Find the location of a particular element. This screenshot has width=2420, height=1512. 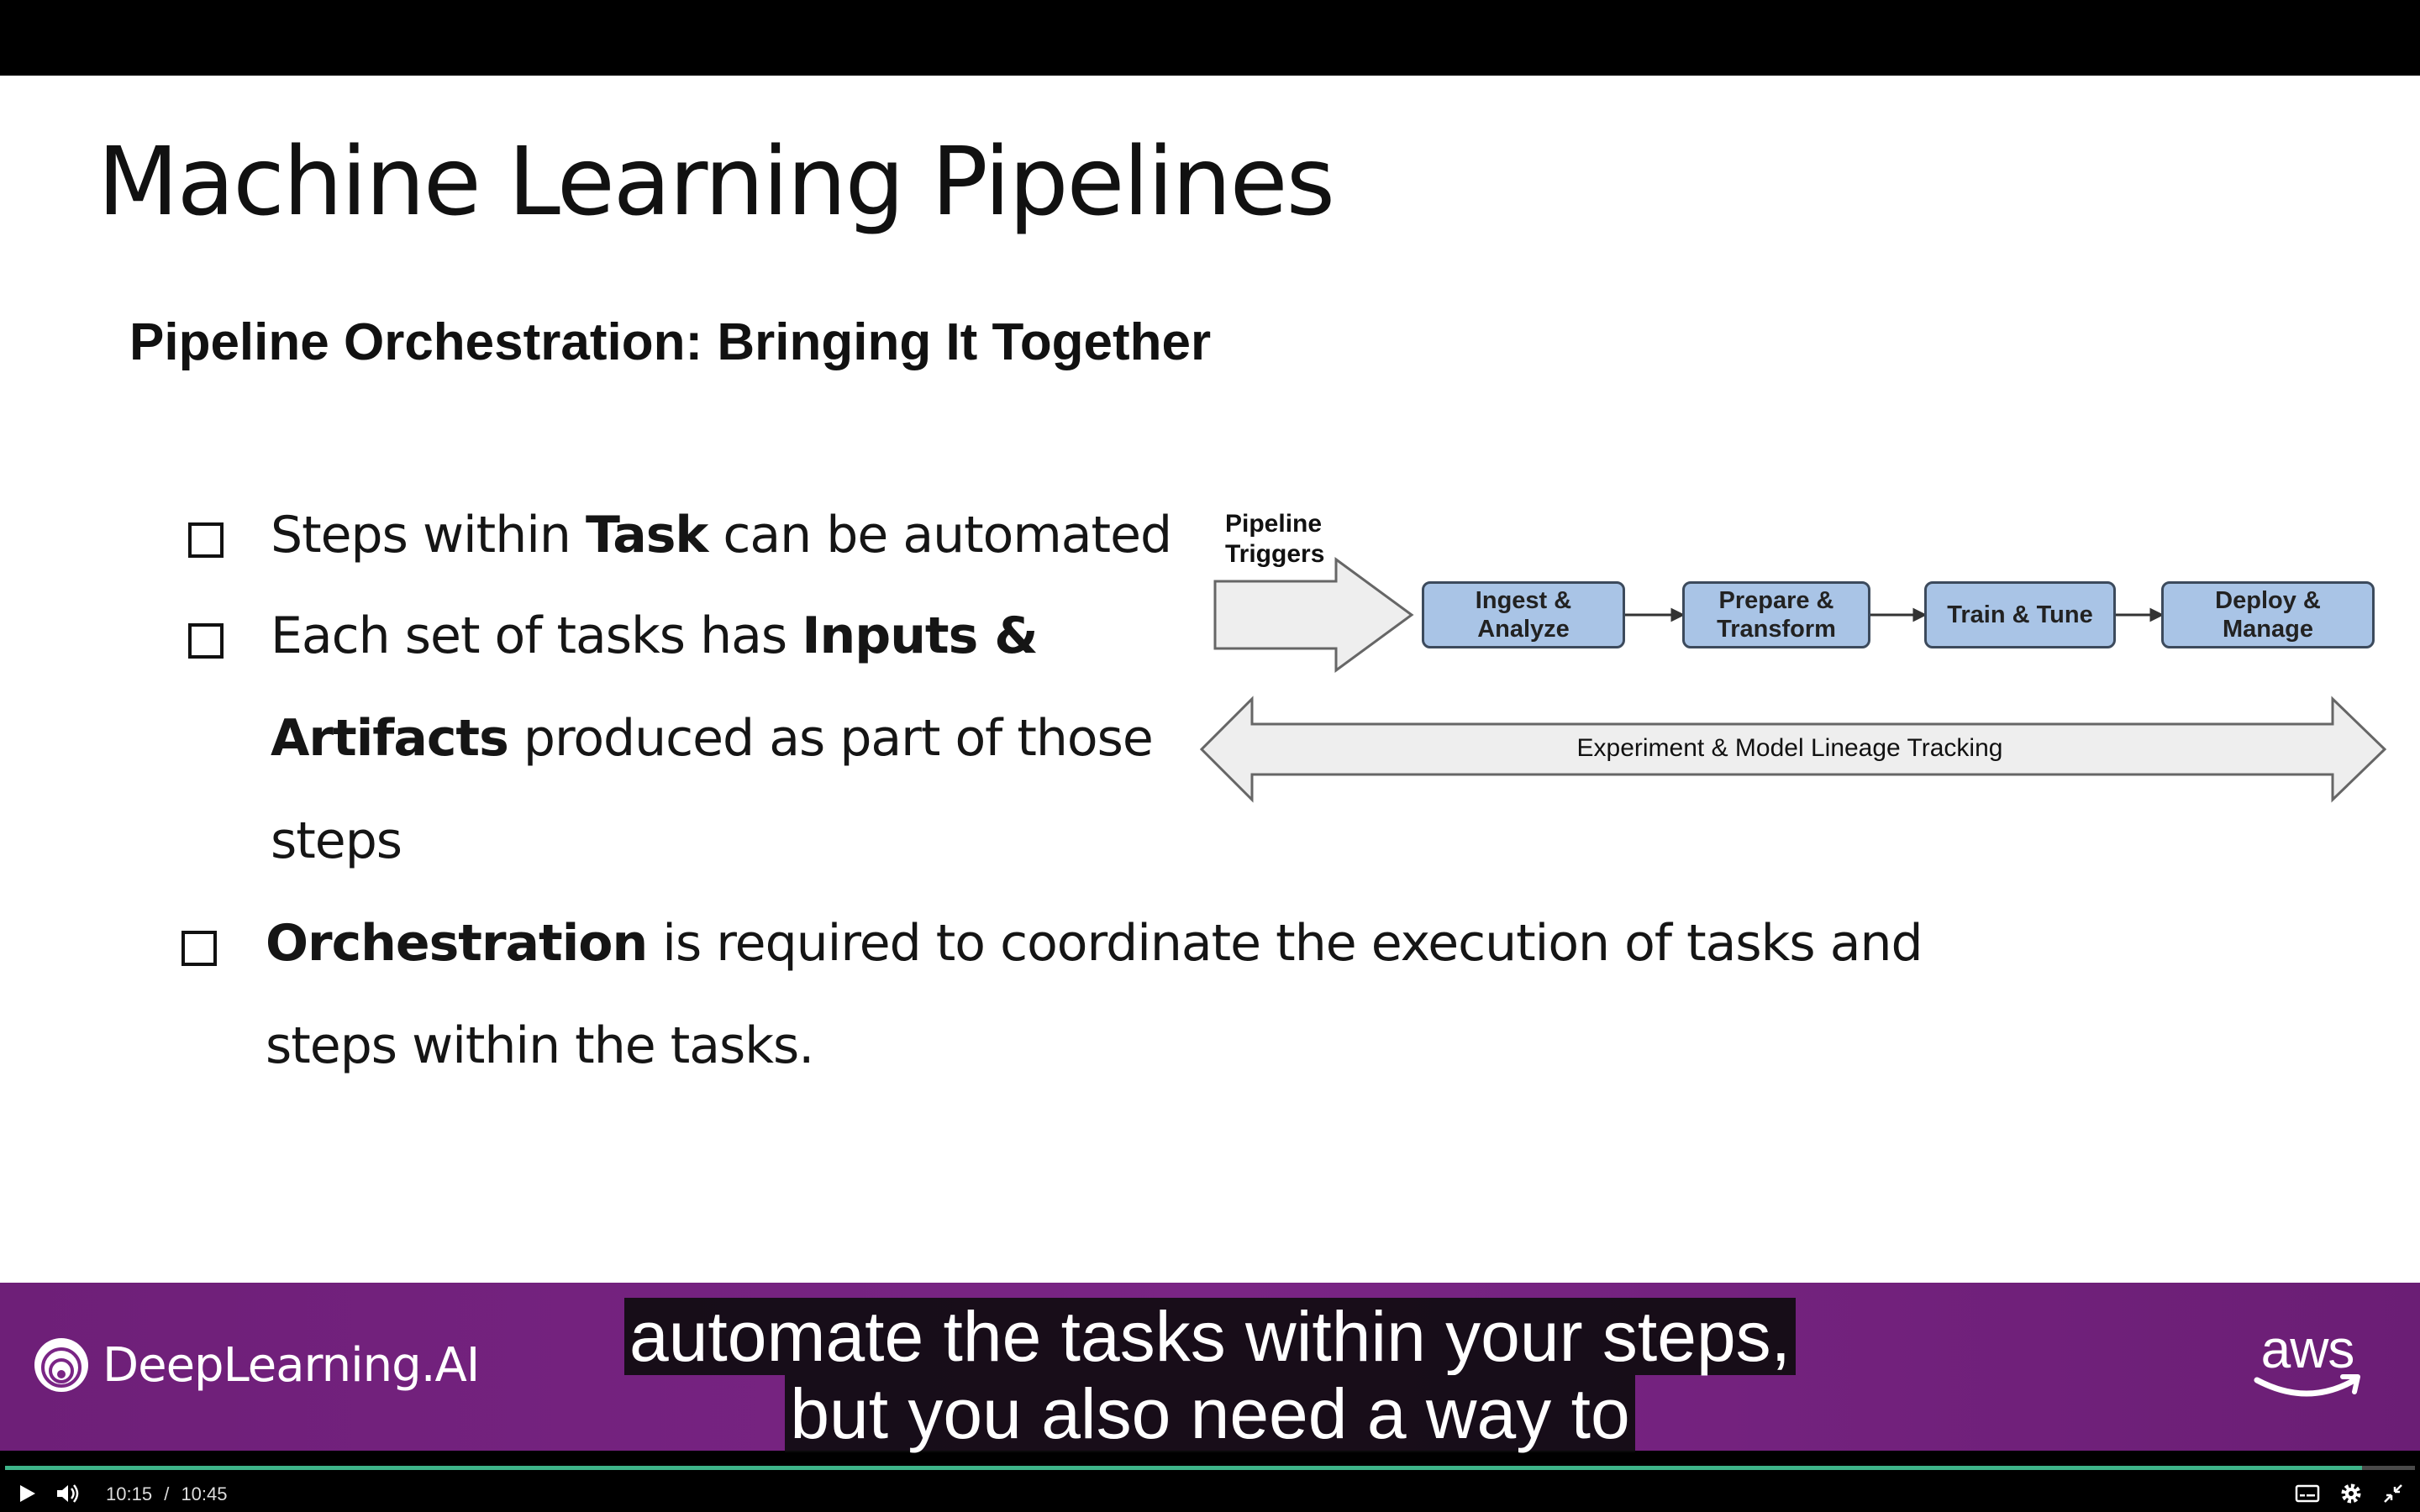

step-train-tune: Train & Tune is located at coordinates (2020, 614).